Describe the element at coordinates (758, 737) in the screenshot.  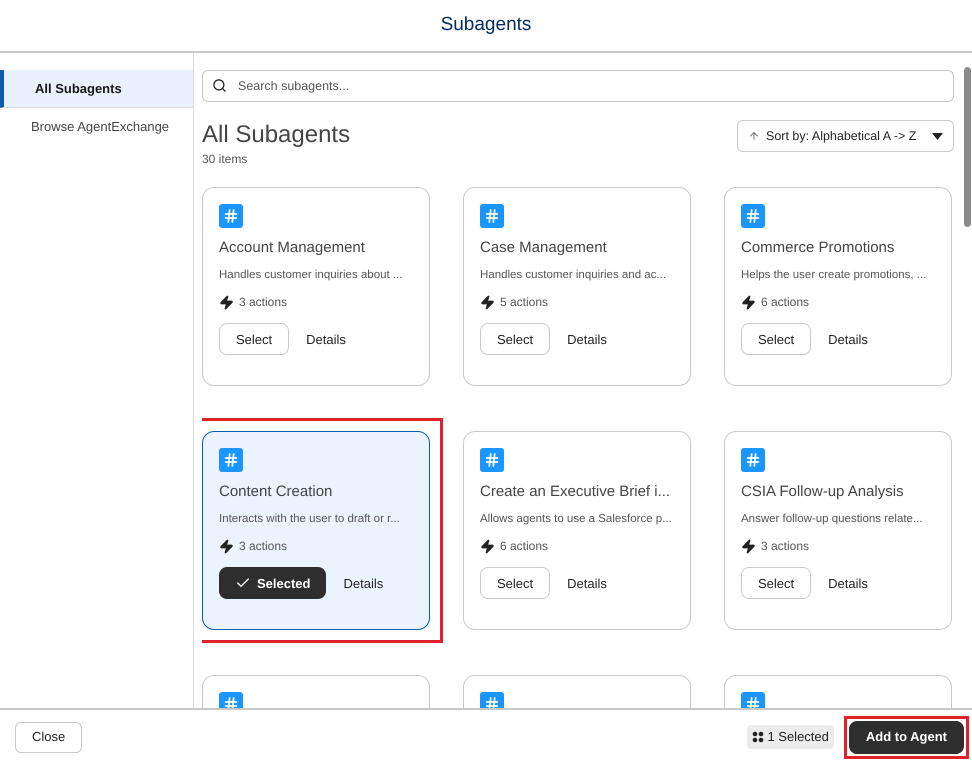
I see `grid-icon` at that location.